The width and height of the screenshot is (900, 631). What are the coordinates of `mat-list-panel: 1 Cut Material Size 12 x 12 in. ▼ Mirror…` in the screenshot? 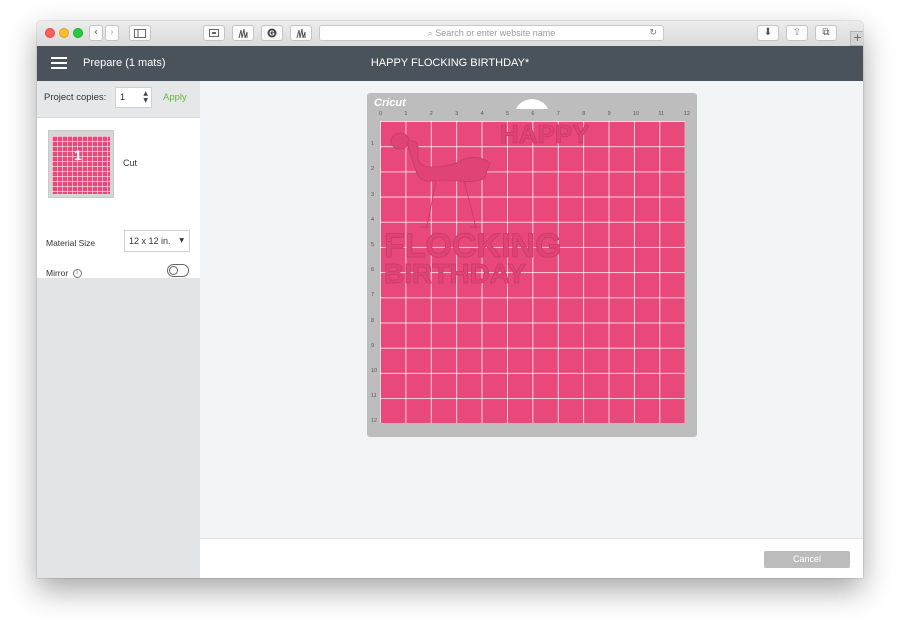 It's located at (118, 198).